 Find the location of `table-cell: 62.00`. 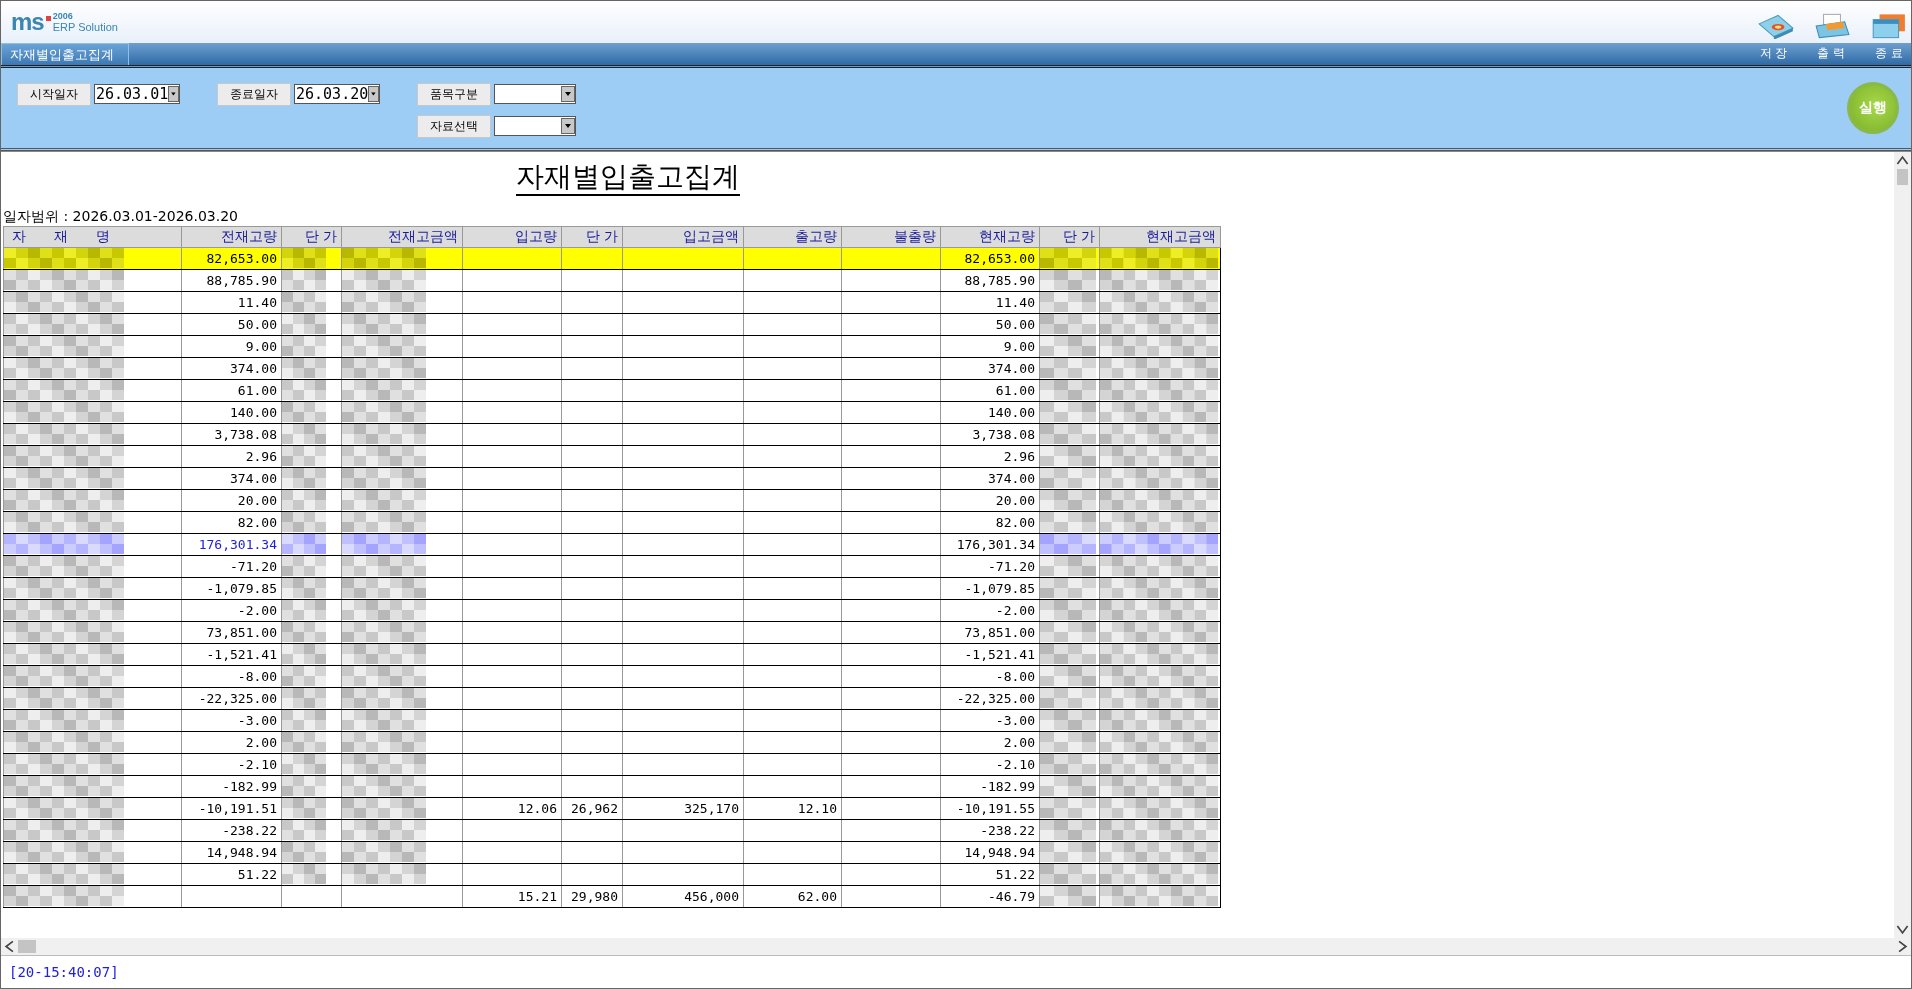

table-cell: 62.00 is located at coordinates (792, 896).